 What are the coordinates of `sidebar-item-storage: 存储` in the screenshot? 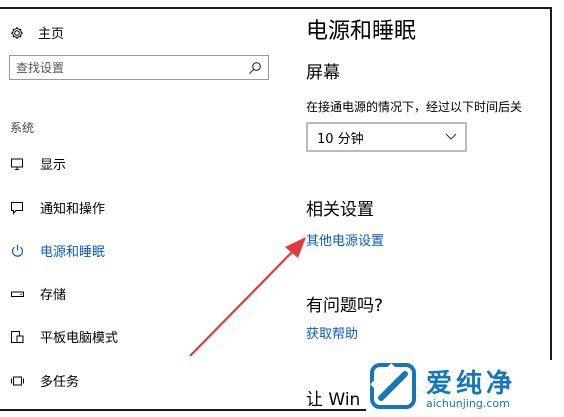 It's located at (38, 293).